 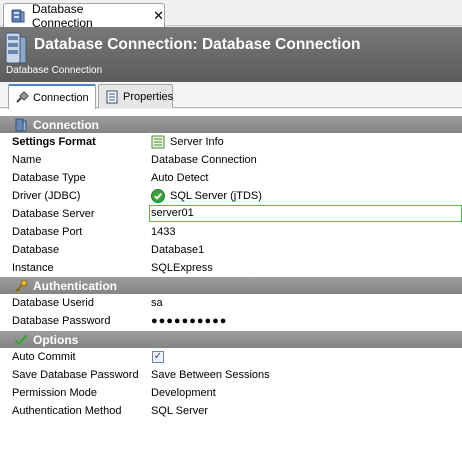 What do you see at coordinates (53, 303) in the screenshot?
I see `database-userid-label: Database Userid` at bounding box center [53, 303].